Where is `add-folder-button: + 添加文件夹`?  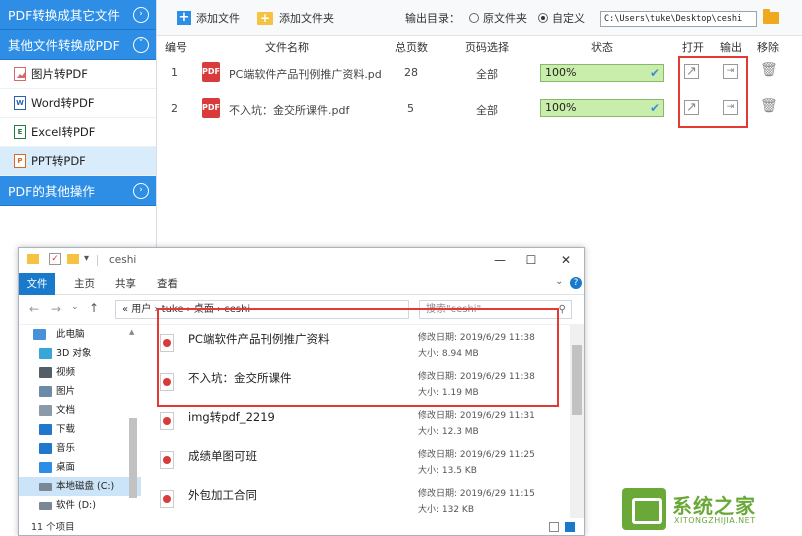
add-folder-button: + 添加文件夹 is located at coordinates (295, 18).